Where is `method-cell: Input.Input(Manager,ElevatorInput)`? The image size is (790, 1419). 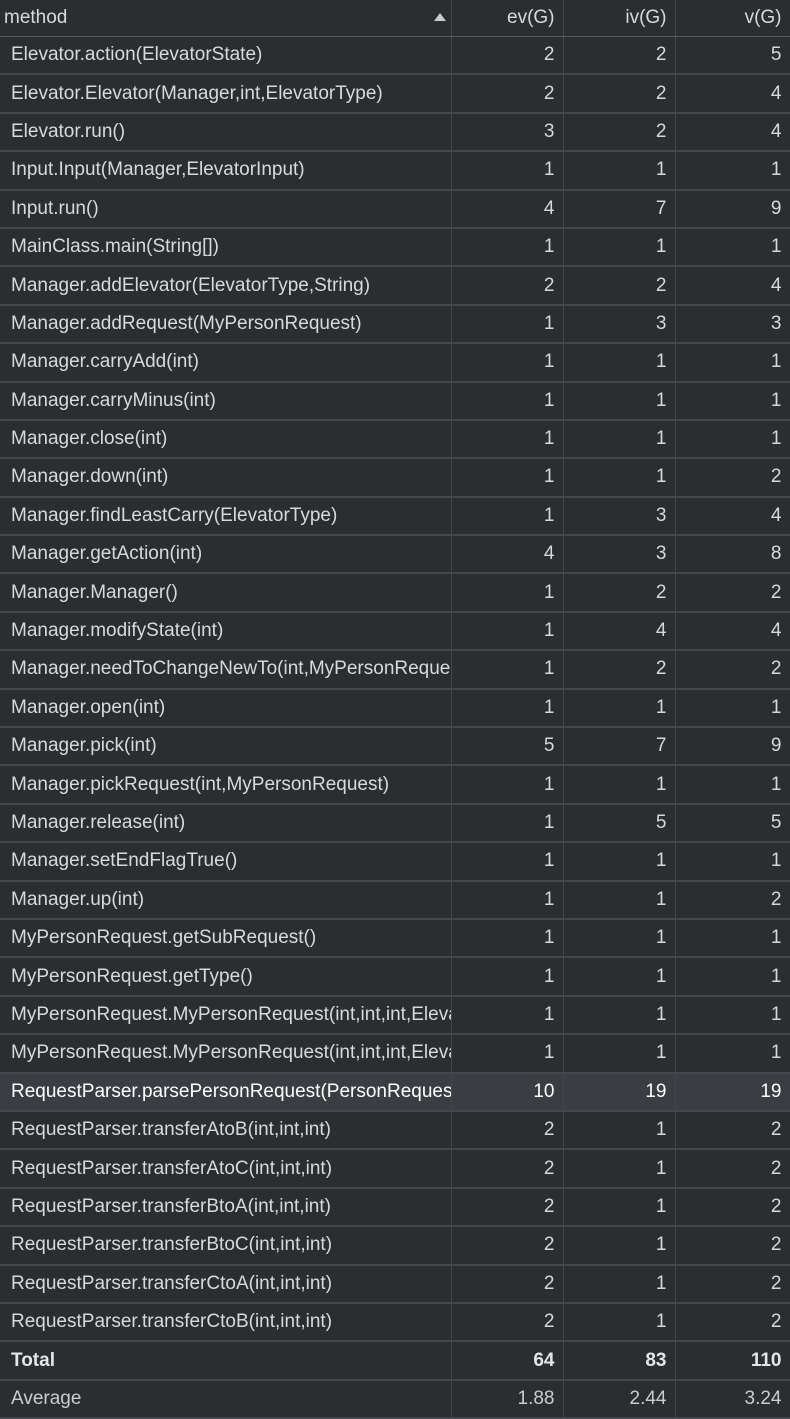
method-cell: Input.Input(Manager,ElevatorInput) is located at coordinates (226, 171).